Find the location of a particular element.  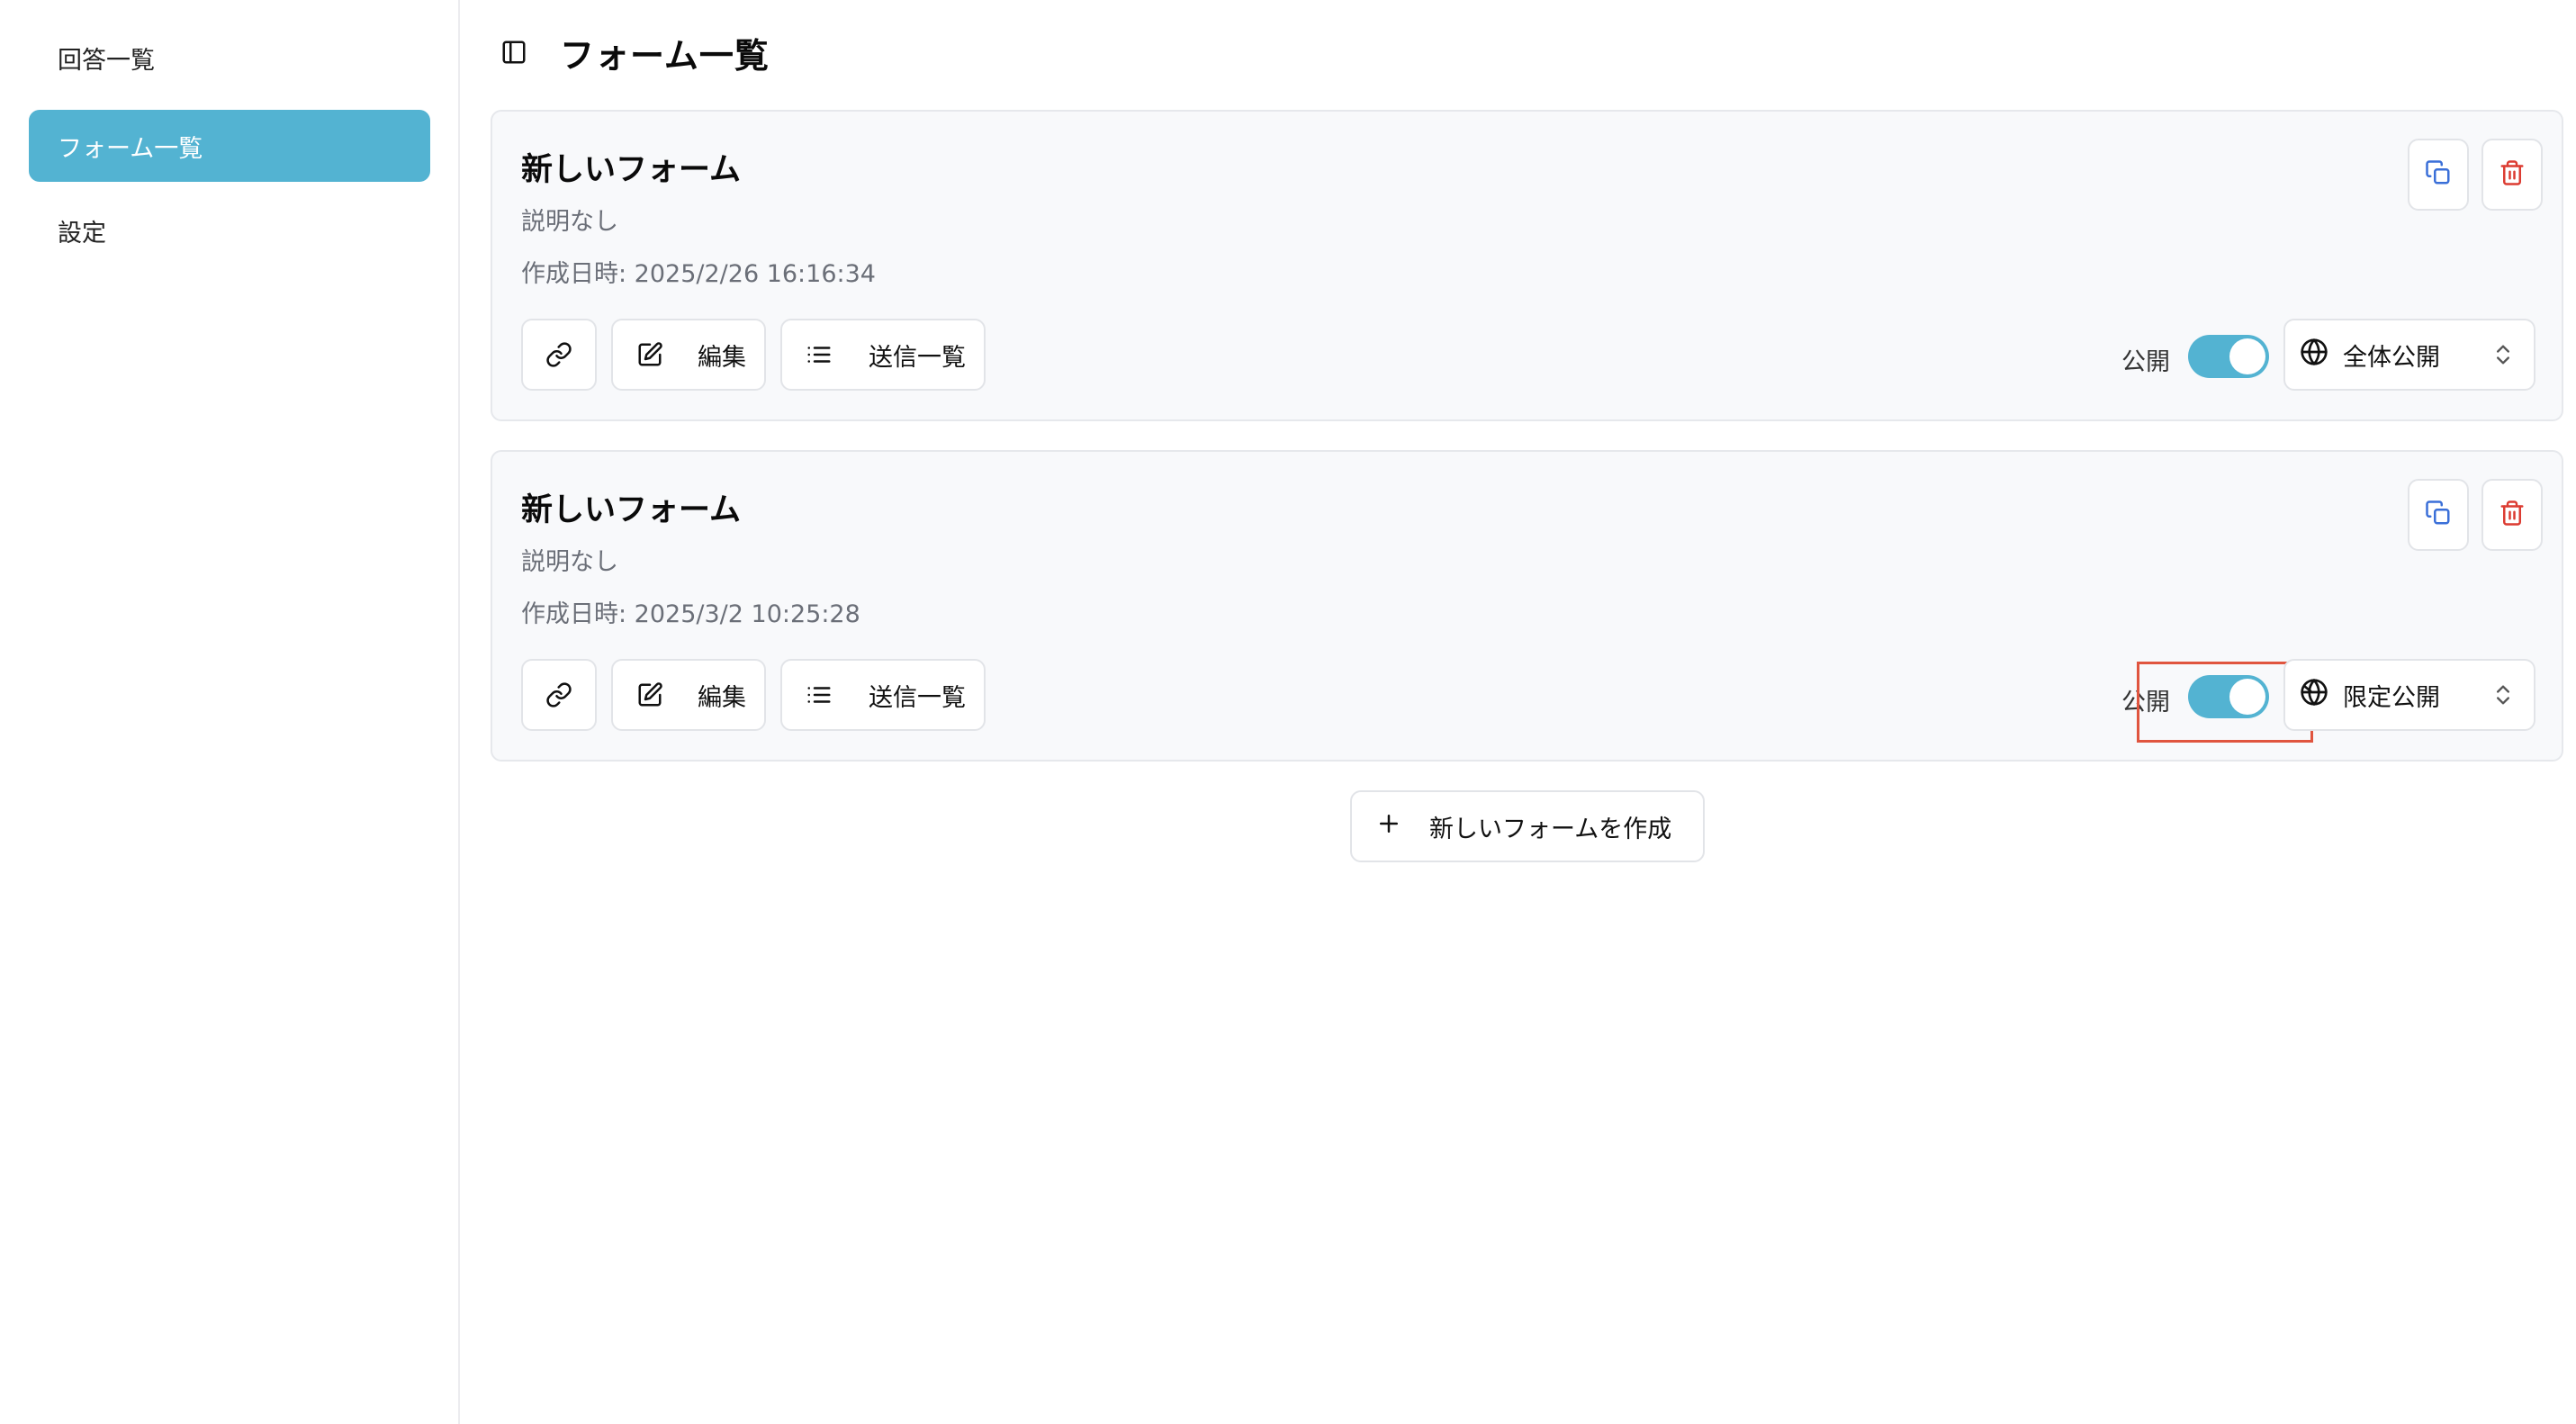

globe-lock-icon is located at coordinates (2314, 695).